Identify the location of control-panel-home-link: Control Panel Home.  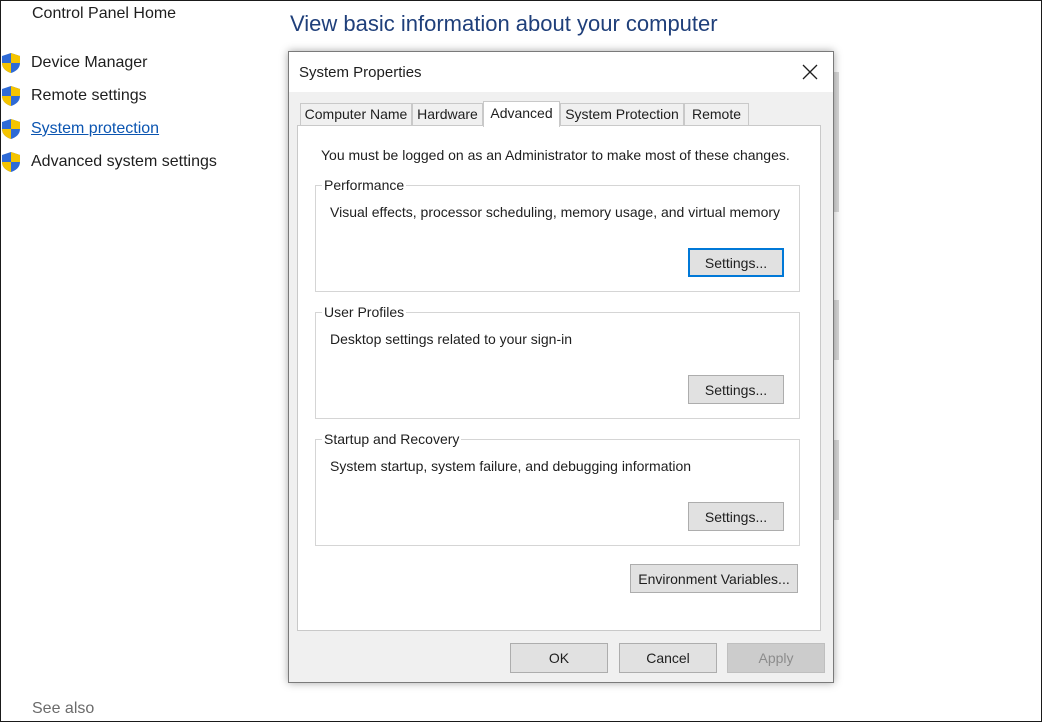
(104, 14).